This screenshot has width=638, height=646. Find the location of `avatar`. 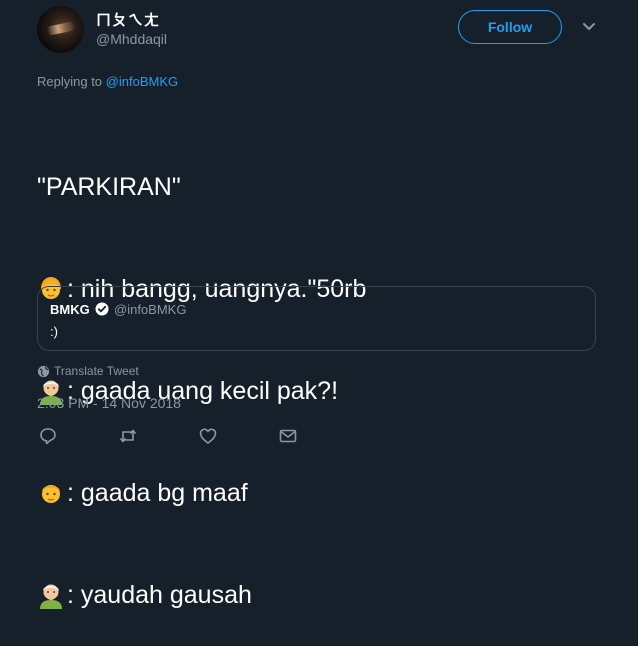

avatar is located at coordinates (60, 29).